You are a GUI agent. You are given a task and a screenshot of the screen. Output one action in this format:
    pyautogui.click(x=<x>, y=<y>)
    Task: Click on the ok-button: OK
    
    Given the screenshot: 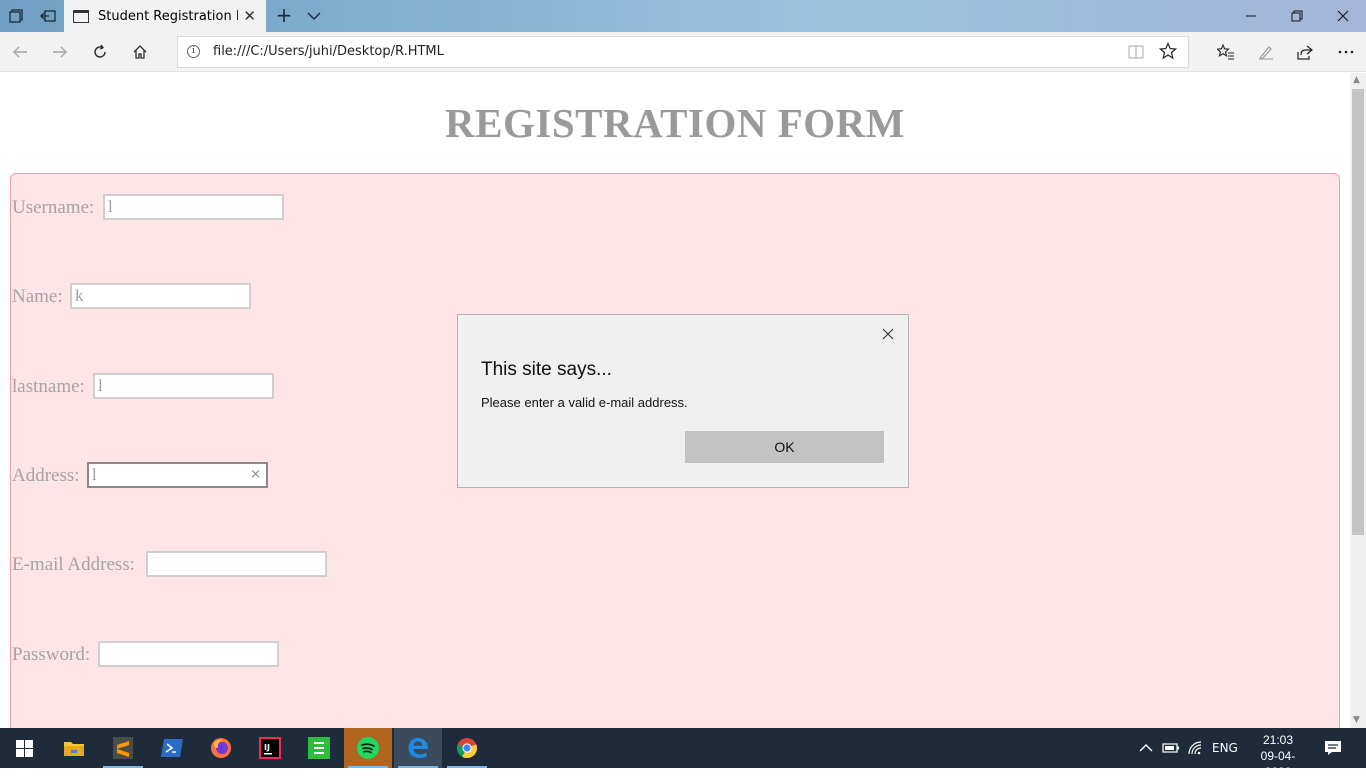 What is the action you would take?
    pyautogui.click(x=784, y=447)
    